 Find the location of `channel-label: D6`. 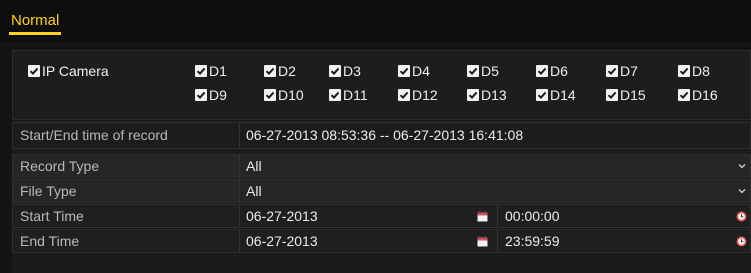

channel-label: D6 is located at coordinates (559, 71).